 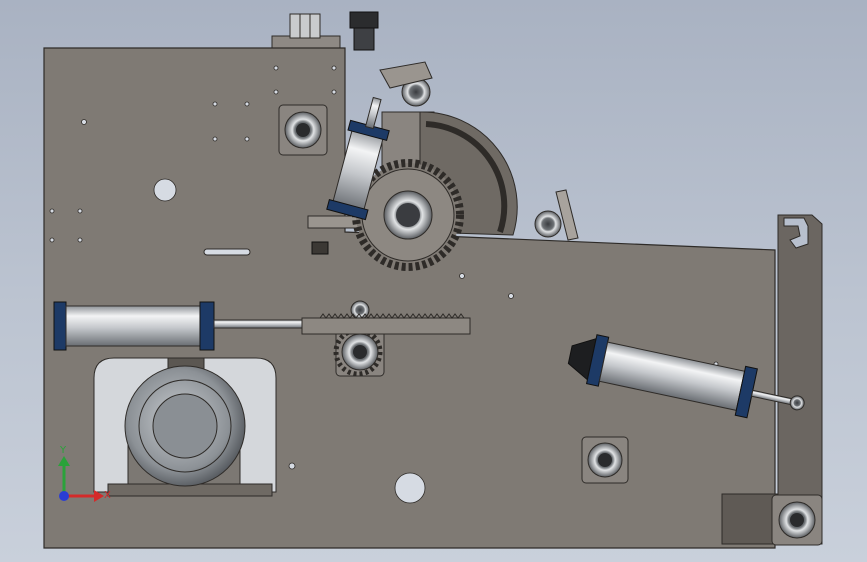 What do you see at coordinates (749, 519) in the screenshot?
I see `bottom-right-block` at bounding box center [749, 519].